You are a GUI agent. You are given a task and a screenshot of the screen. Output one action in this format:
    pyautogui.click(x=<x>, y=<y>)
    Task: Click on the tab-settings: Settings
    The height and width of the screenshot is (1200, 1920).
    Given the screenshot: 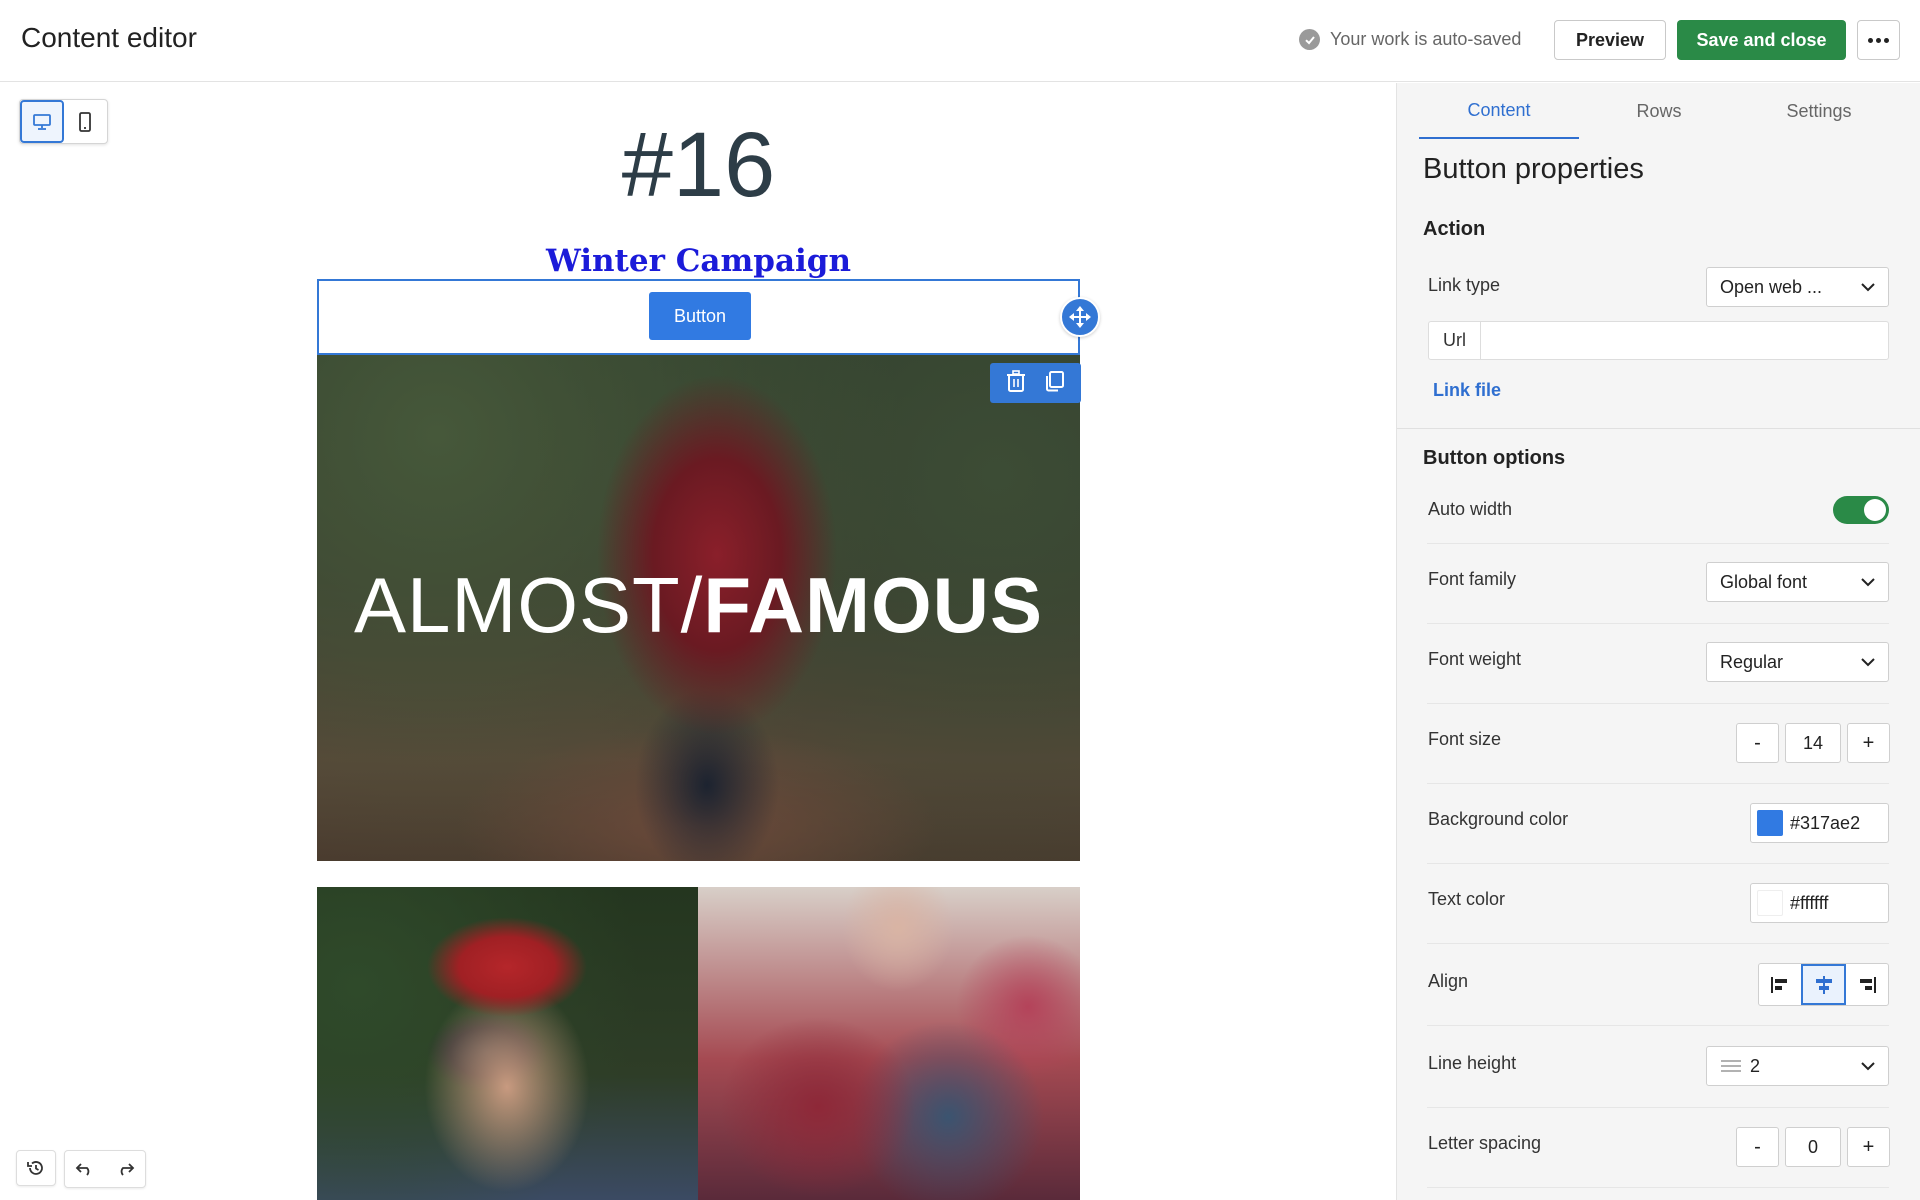 What is the action you would take?
    pyautogui.click(x=1819, y=111)
    